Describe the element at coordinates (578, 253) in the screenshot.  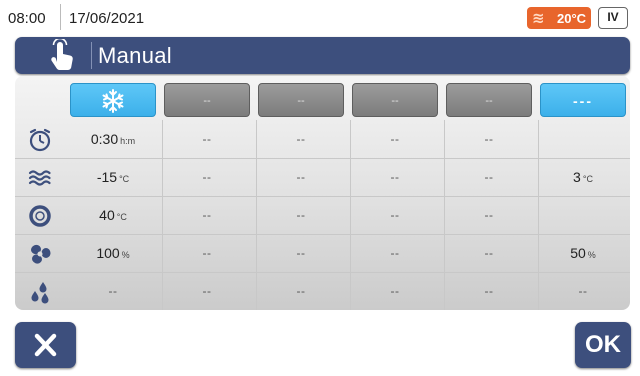
I see `cell-value: 50` at that location.